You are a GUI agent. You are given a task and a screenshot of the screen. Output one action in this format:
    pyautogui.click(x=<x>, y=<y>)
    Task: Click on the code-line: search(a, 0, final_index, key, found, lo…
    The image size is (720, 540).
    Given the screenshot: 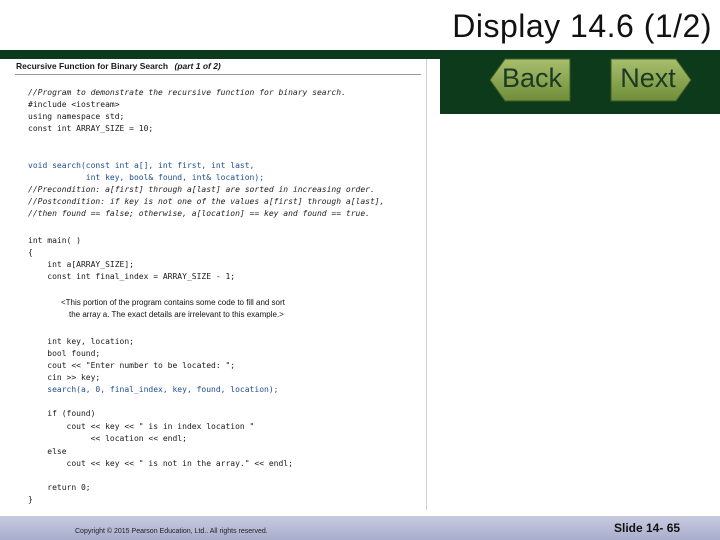 What is the action you would take?
    pyautogui.click(x=153, y=389)
    